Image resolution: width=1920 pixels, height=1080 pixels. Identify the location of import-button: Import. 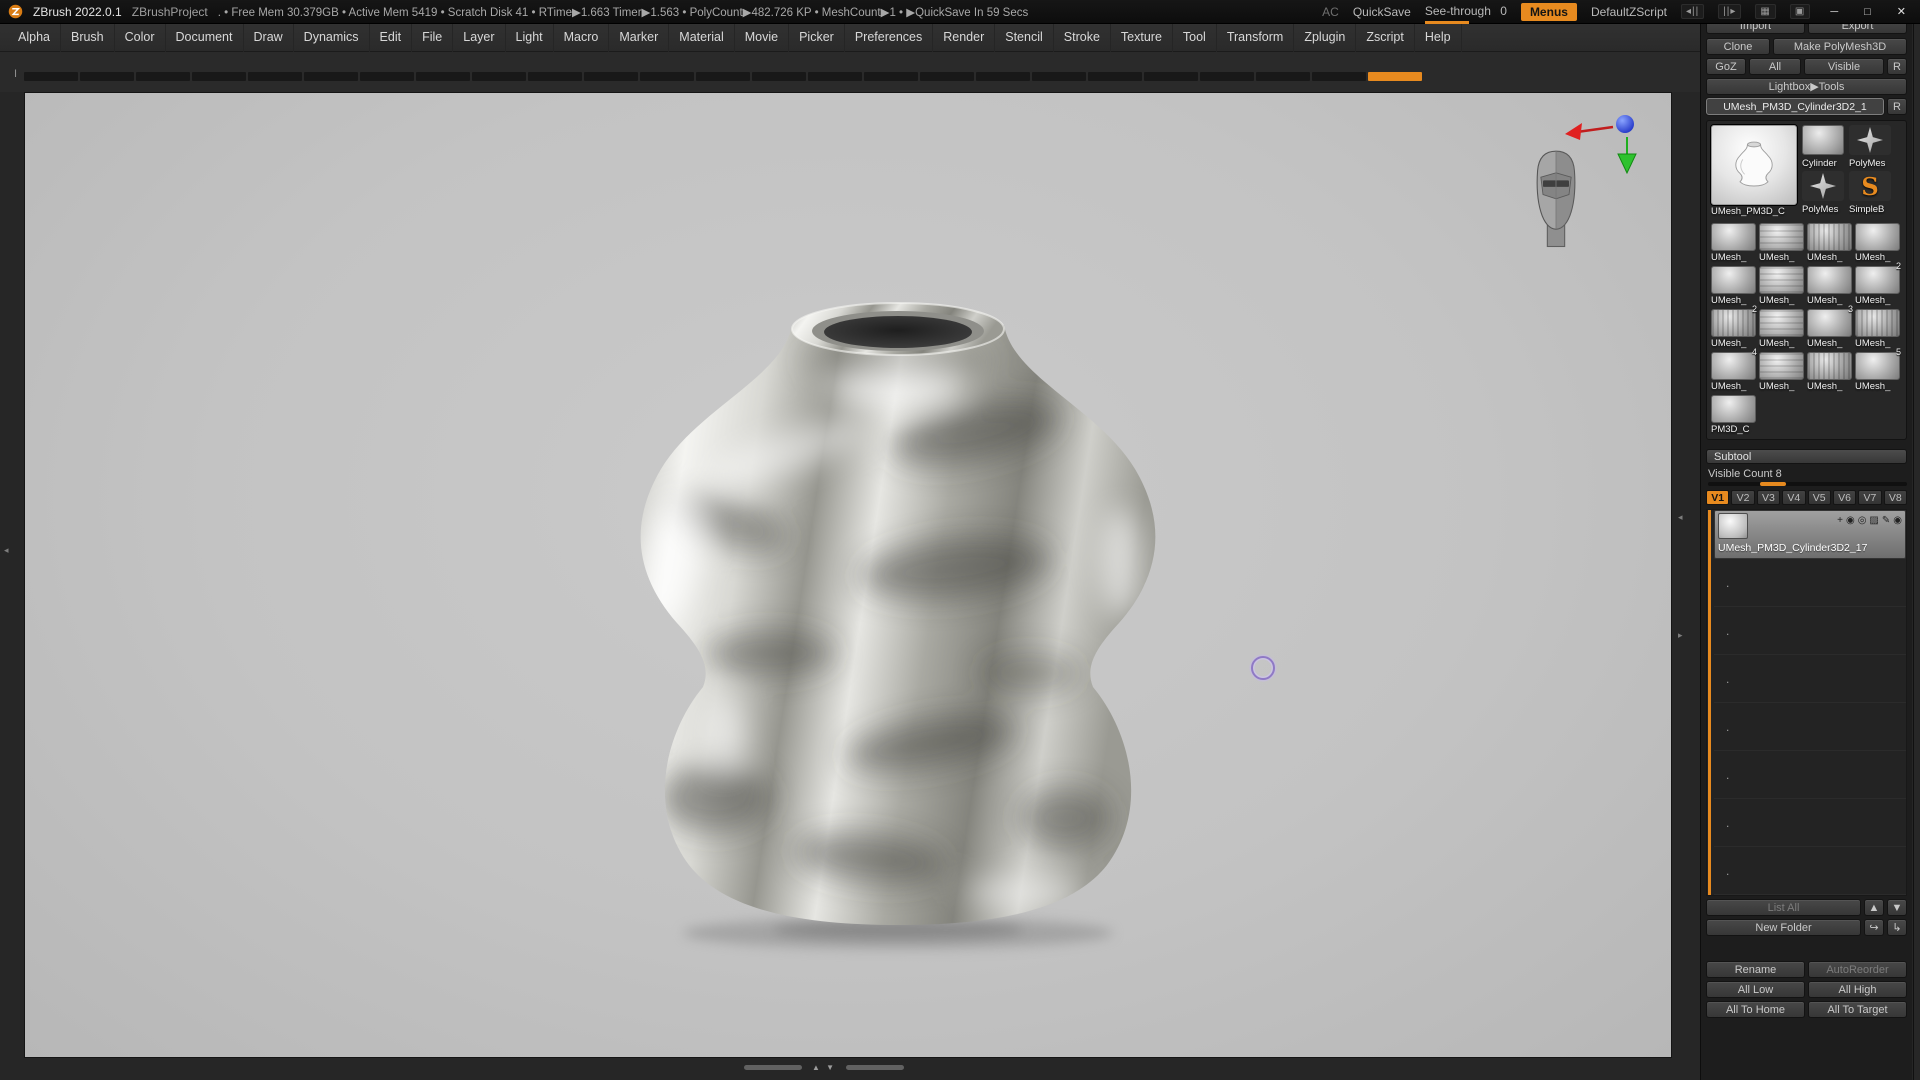
(1755, 29).